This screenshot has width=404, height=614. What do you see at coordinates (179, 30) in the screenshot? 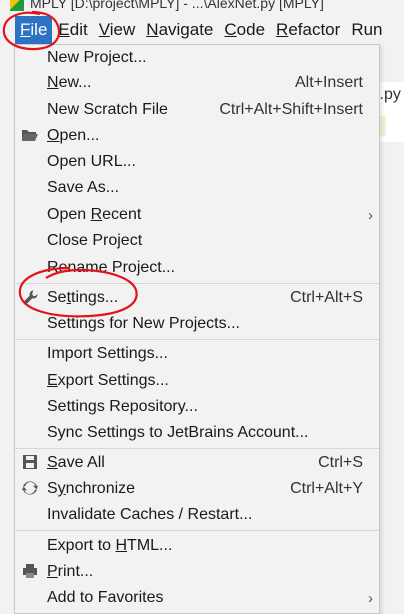
I see `menu-navigate: Navigate` at bounding box center [179, 30].